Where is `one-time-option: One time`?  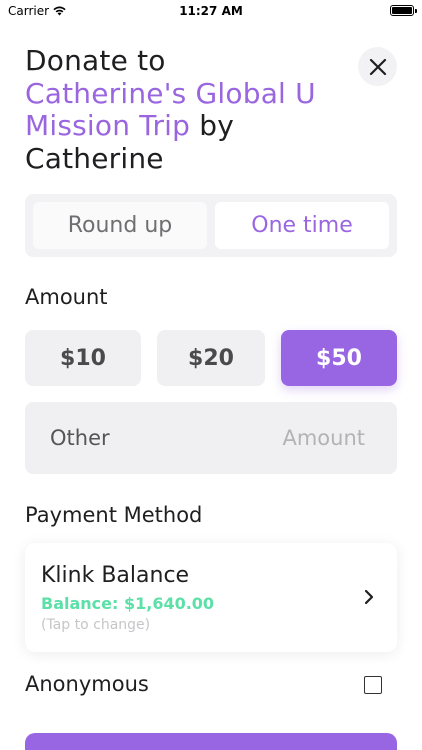
one-time-option: One time is located at coordinates (302, 225).